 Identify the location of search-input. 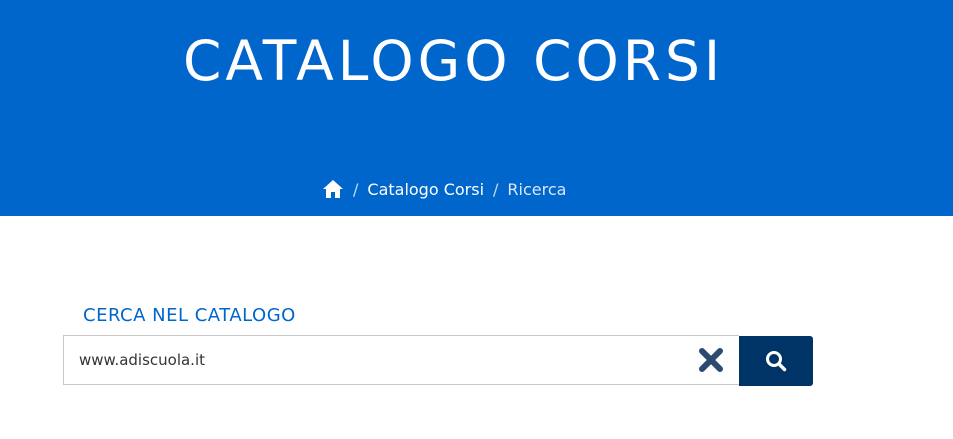
(379, 360).